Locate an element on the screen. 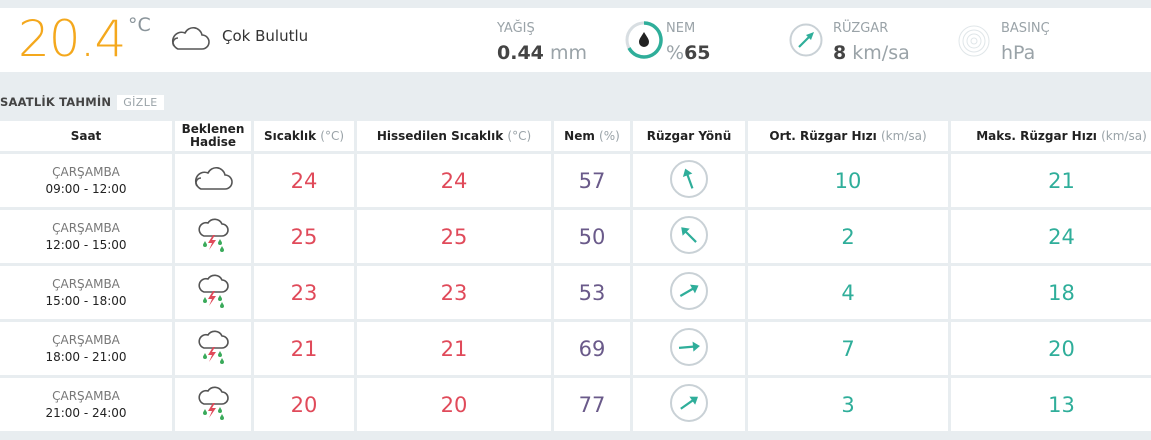  table-row: ÇARŞAMBA 15:00 - 18:00 23 23 53 4 18 is located at coordinates (575, 292).